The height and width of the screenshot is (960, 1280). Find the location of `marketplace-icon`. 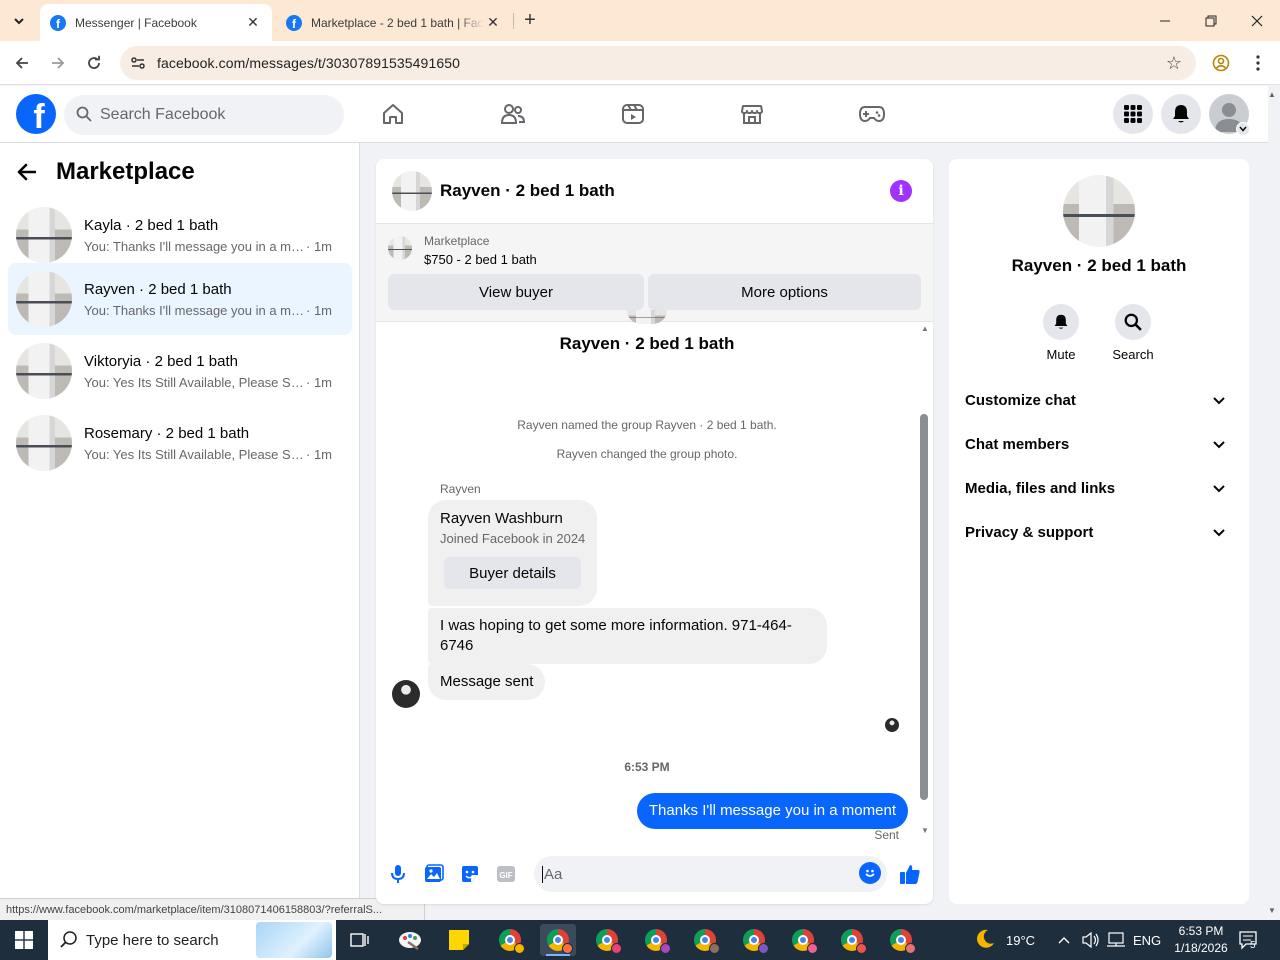

marketplace-icon is located at coordinates (752, 114).